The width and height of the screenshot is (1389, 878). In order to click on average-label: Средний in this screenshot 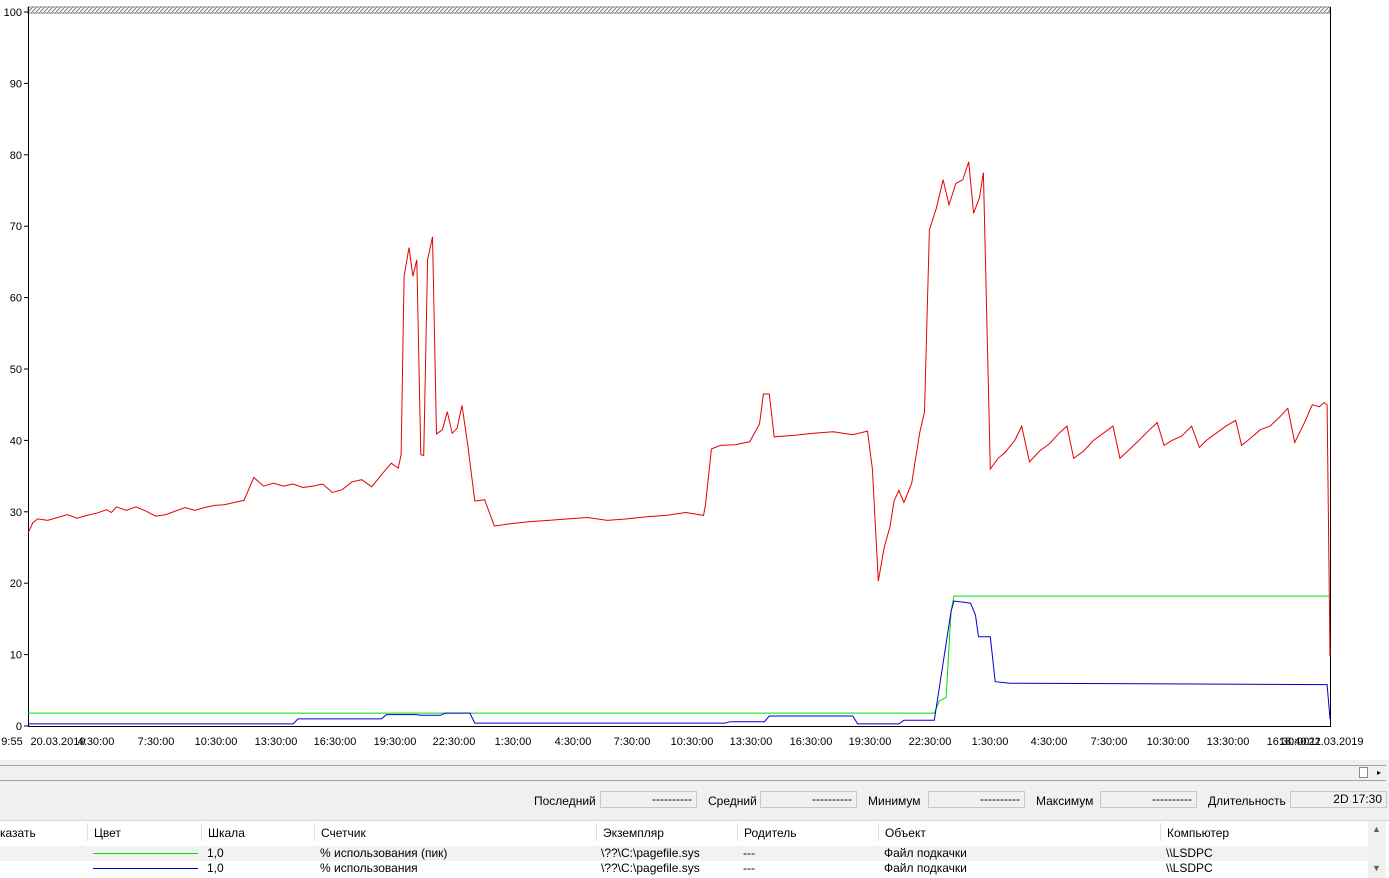, I will do `click(732, 801)`.